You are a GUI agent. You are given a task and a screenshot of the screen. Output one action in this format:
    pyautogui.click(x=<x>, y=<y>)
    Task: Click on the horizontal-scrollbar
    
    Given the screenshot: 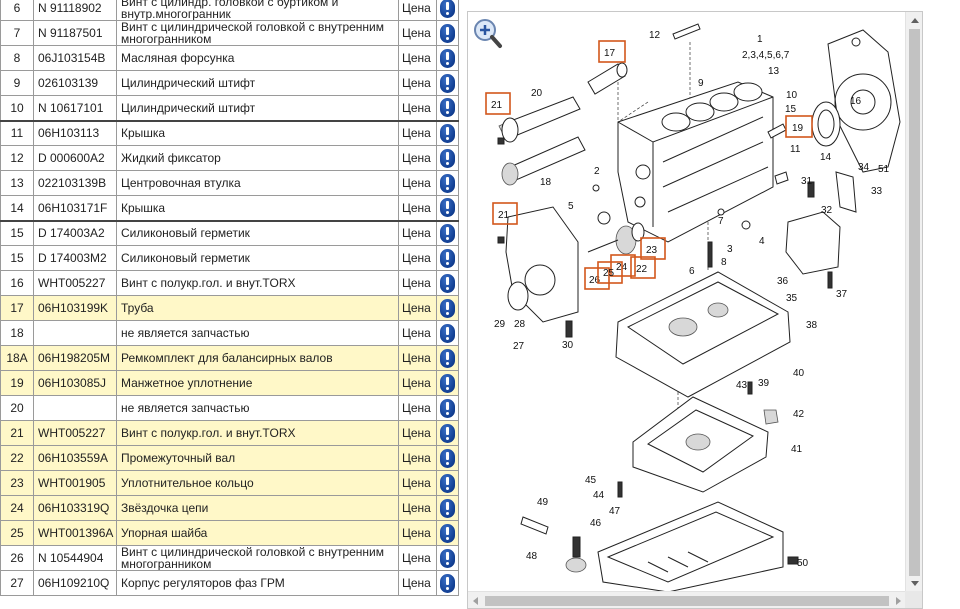 What is the action you would take?
    pyautogui.click(x=687, y=599)
    